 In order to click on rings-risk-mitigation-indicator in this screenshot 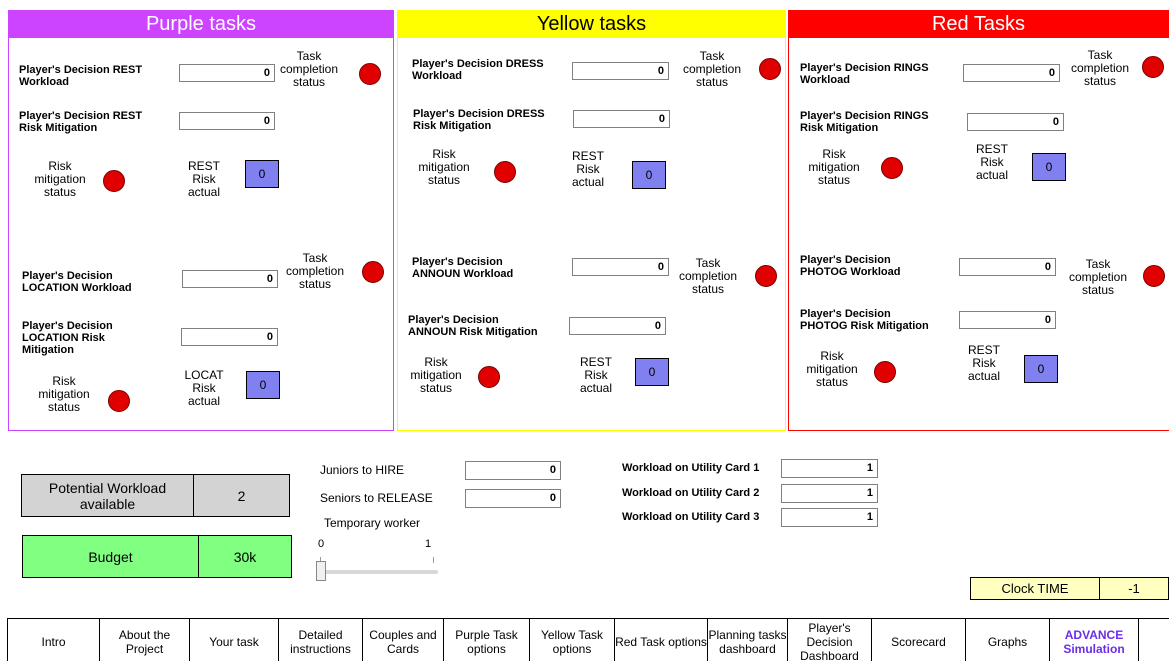, I will do `click(892, 168)`.